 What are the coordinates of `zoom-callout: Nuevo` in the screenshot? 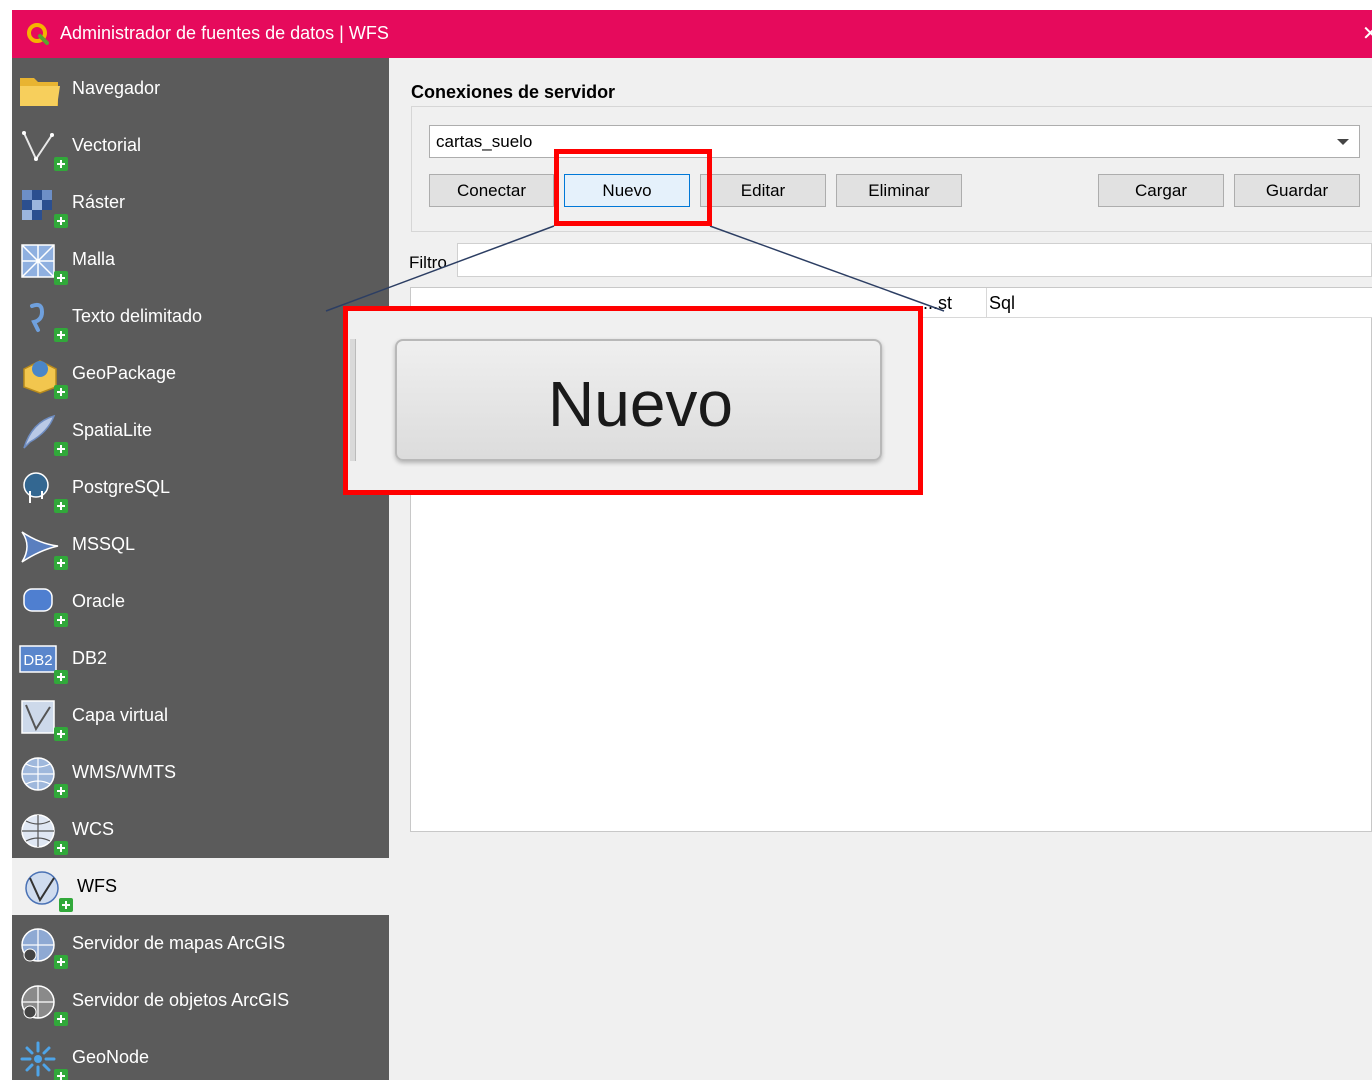 It's located at (633, 400).